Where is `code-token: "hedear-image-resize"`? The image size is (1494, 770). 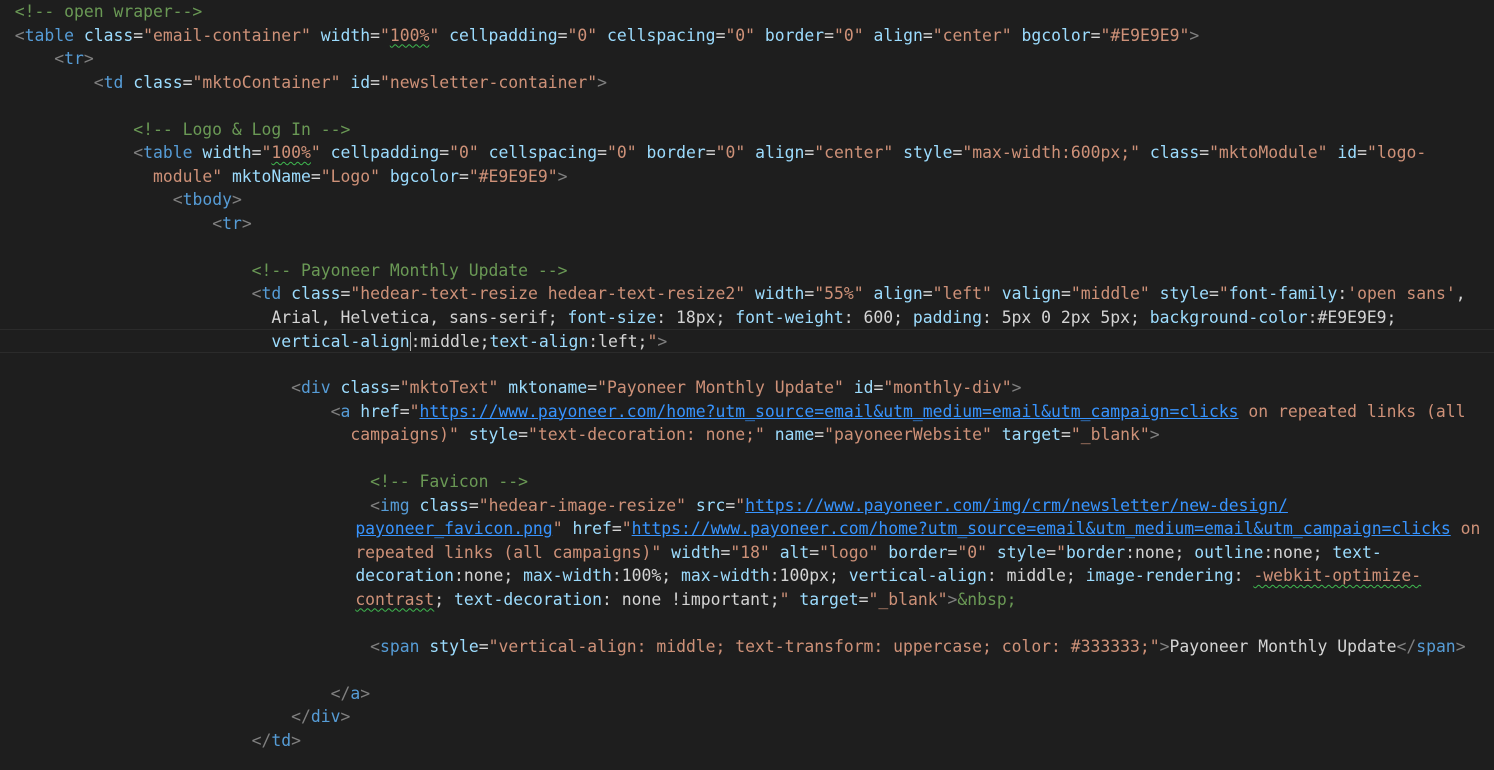 code-token: "hedear-image-resize" is located at coordinates (582, 505).